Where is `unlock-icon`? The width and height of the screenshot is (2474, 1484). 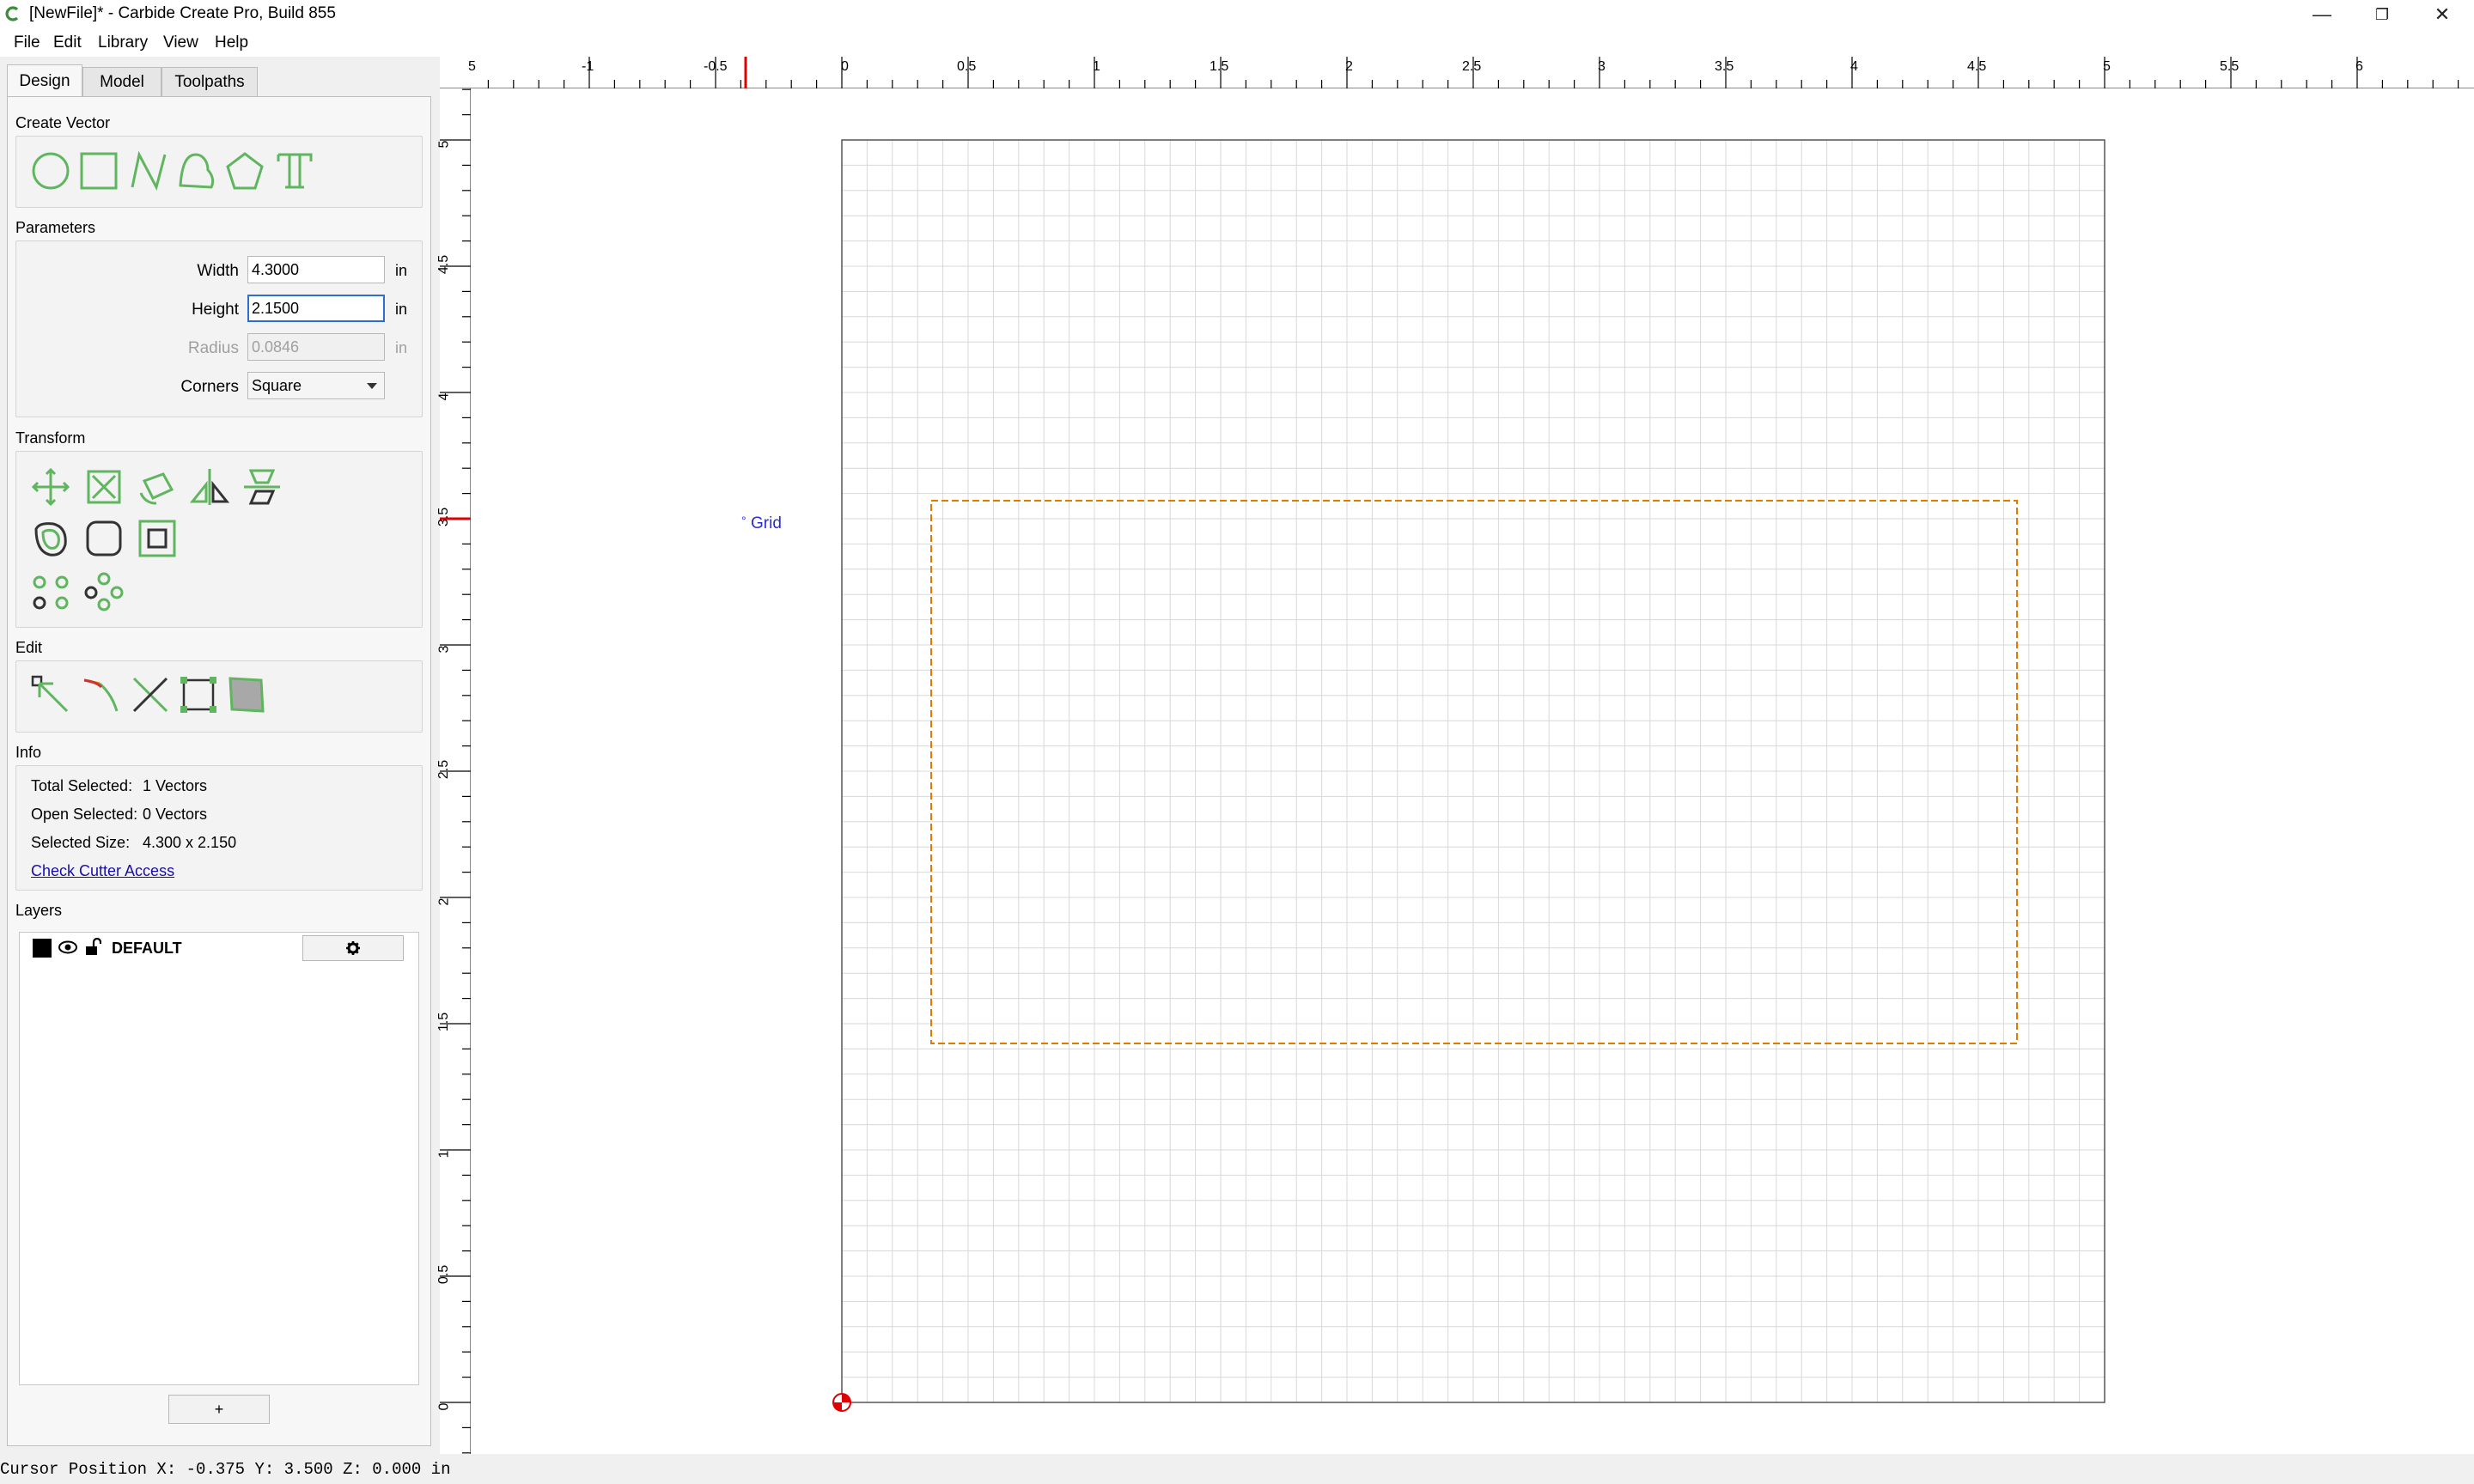
unlock-icon is located at coordinates (92, 948).